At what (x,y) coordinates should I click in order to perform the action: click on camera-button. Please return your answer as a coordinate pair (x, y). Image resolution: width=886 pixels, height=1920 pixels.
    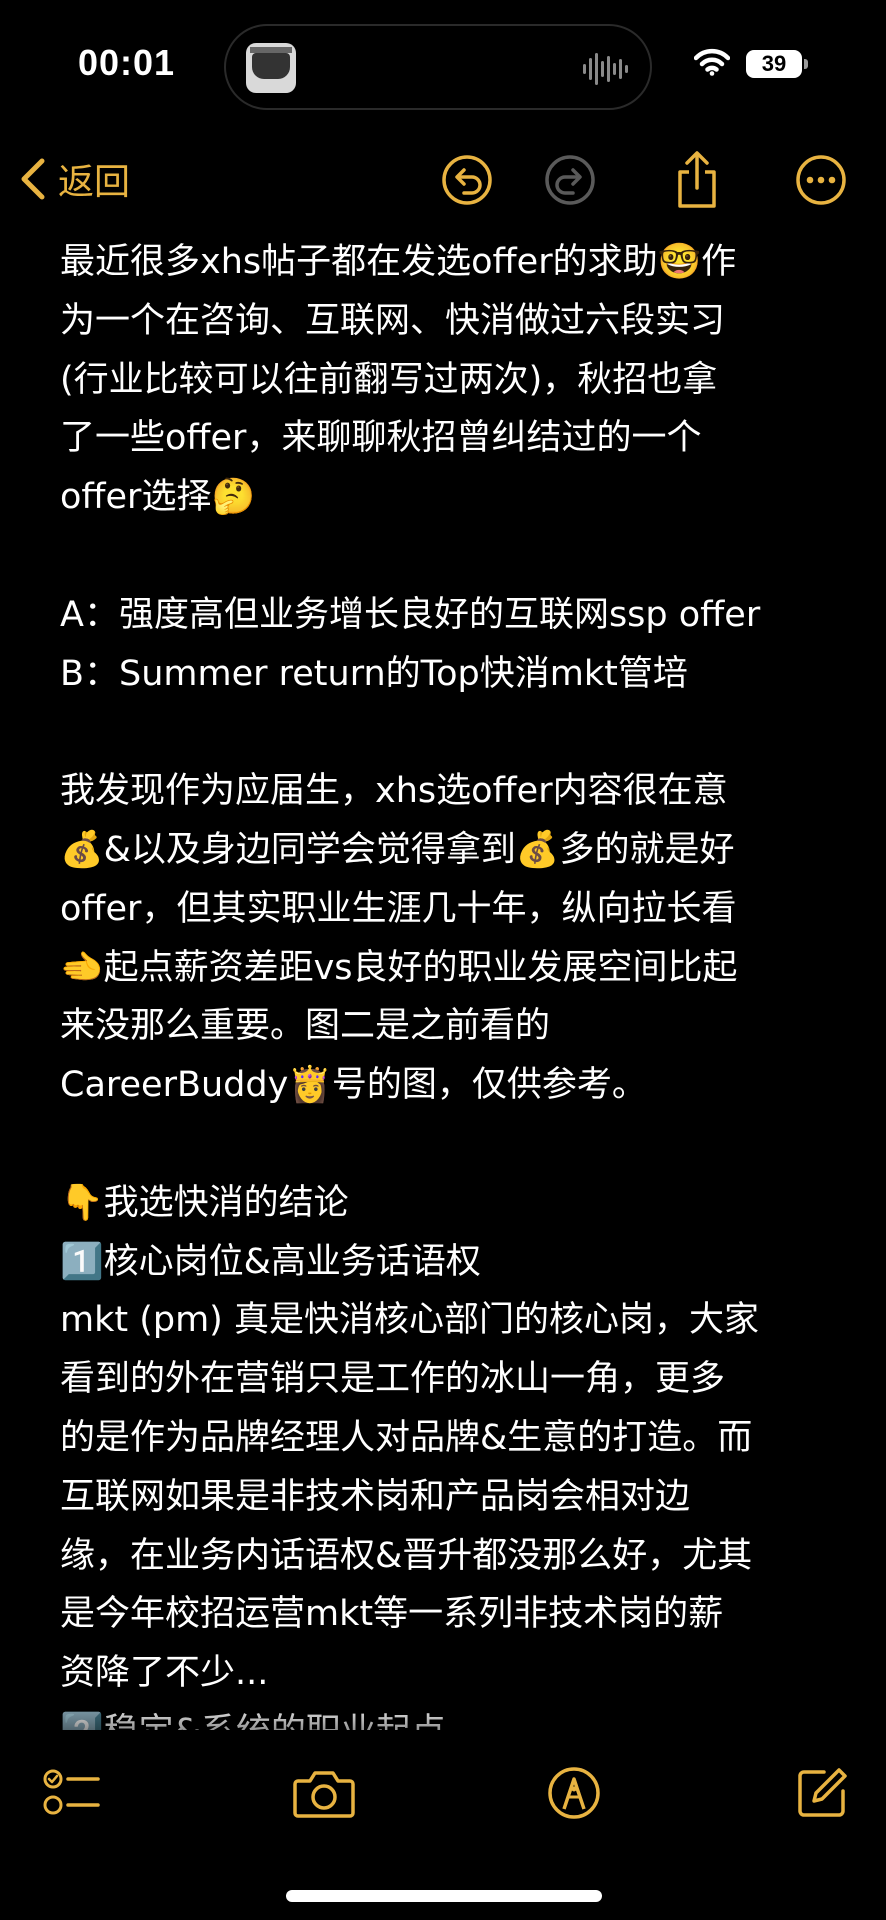
    Looking at the image, I should click on (324, 1793).